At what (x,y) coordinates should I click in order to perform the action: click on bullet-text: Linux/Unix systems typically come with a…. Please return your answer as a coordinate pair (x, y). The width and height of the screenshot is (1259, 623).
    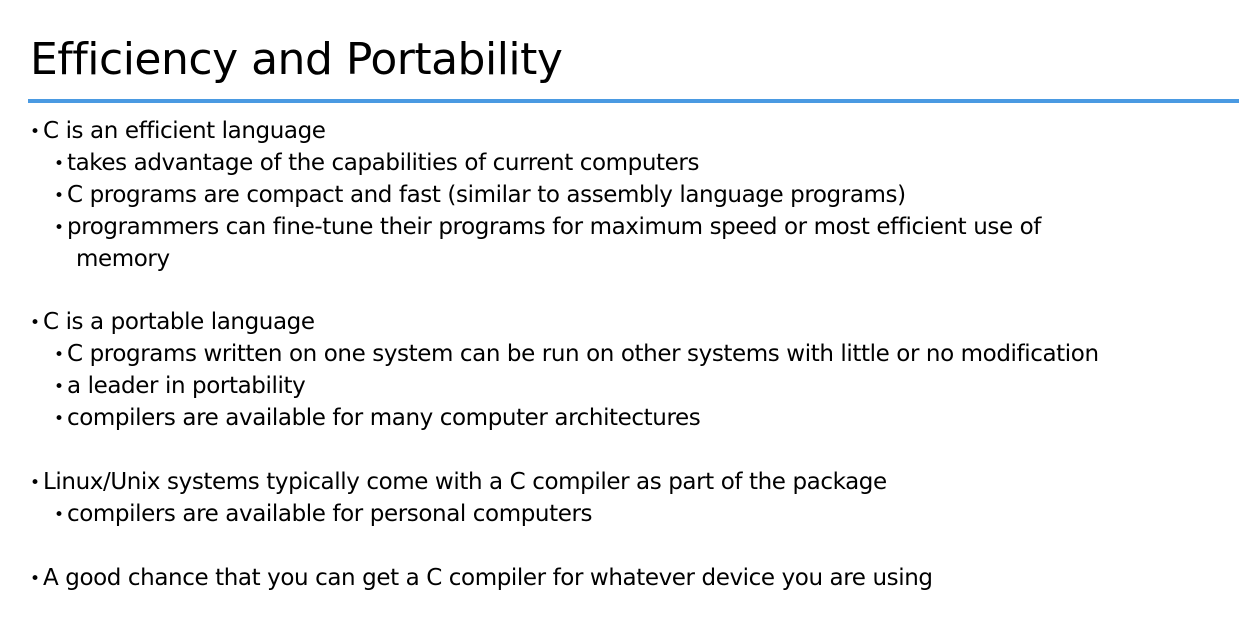
    Looking at the image, I should click on (465, 482).